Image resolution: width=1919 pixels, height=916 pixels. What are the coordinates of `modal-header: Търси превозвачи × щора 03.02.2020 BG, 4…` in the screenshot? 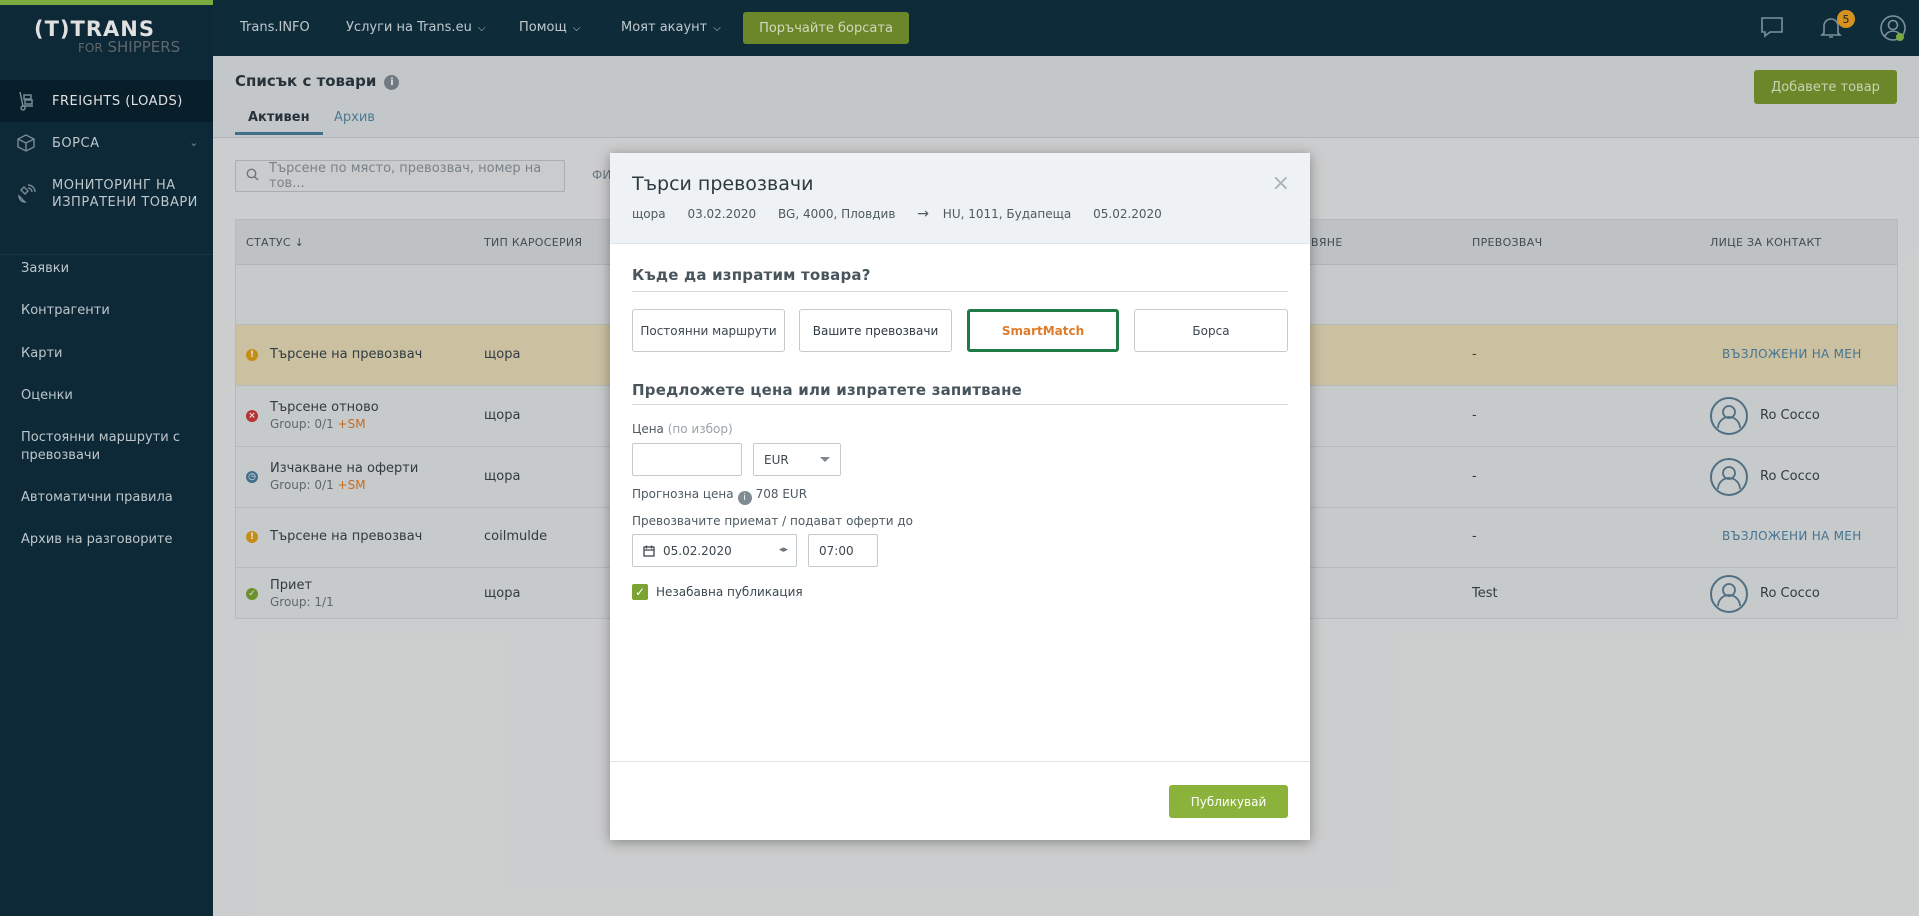 It's located at (960, 198).